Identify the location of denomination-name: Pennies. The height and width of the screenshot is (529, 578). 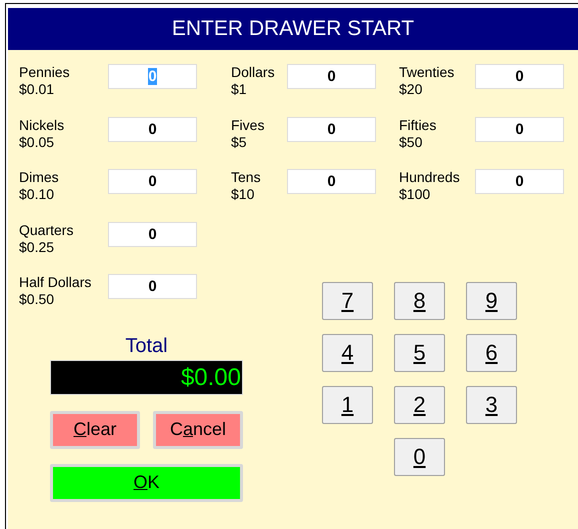
(45, 72).